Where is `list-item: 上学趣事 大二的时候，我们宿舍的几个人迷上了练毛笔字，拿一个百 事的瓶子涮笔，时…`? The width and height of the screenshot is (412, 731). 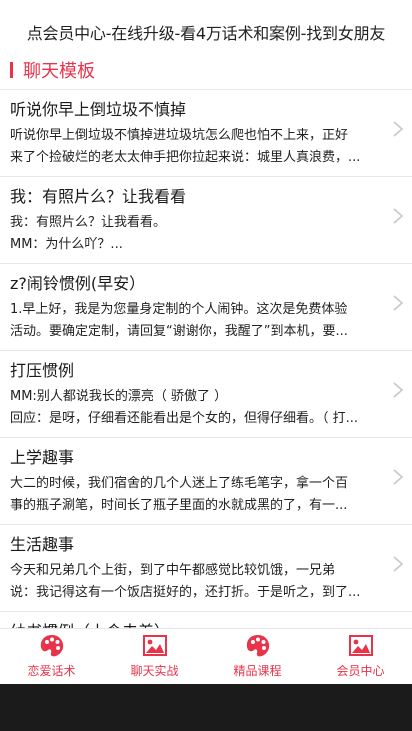 list-item: 上学趣事 大二的时候，我们宿舍的几个人迷上了练毛笔字，拿一个百 事的瓶子涮笔，时… is located at coordinates (206, 481).